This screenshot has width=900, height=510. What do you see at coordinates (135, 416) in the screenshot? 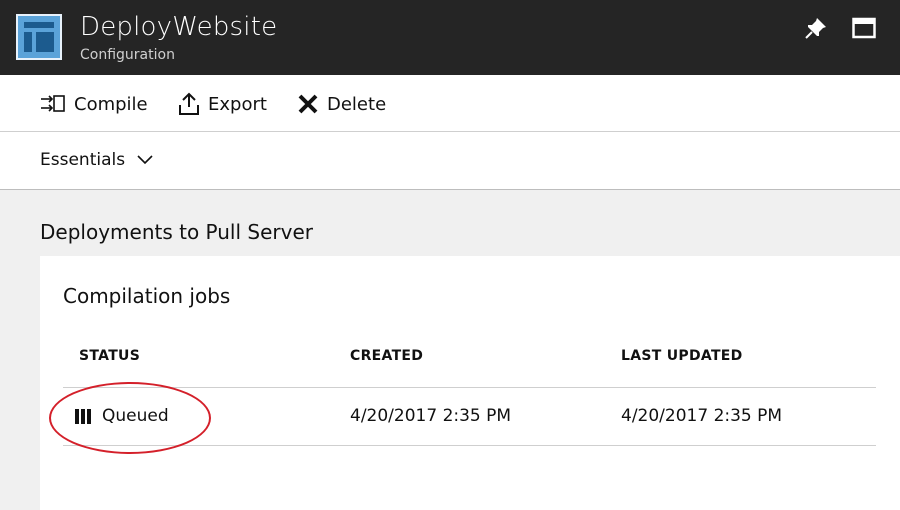
I see `status-value: Queued` at bounding box center [135, 416].